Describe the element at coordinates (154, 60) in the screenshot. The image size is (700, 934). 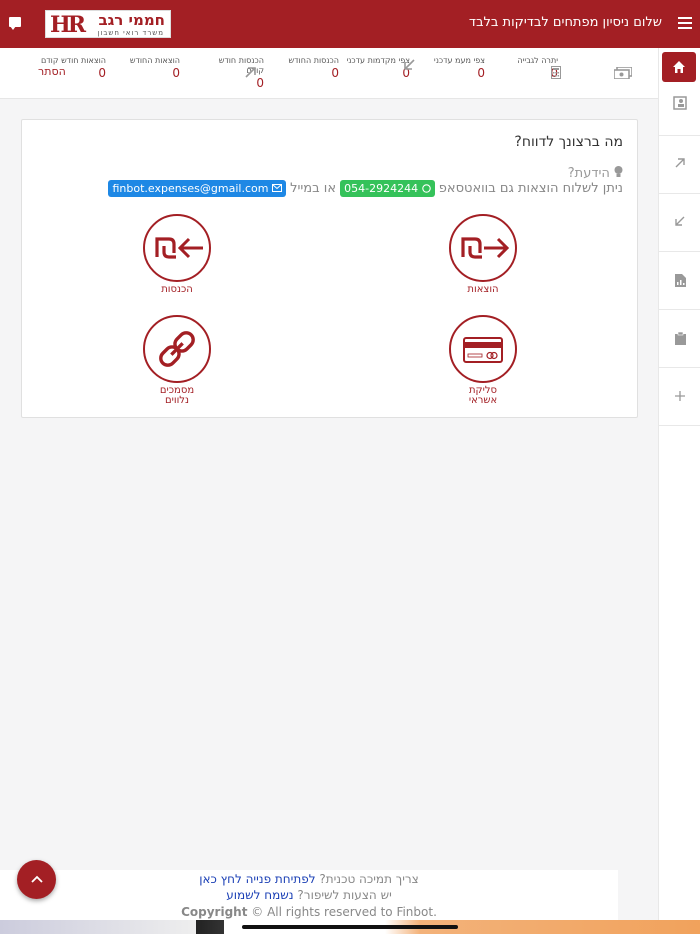
I see `stat-label: הוצאות החודש` at that location.